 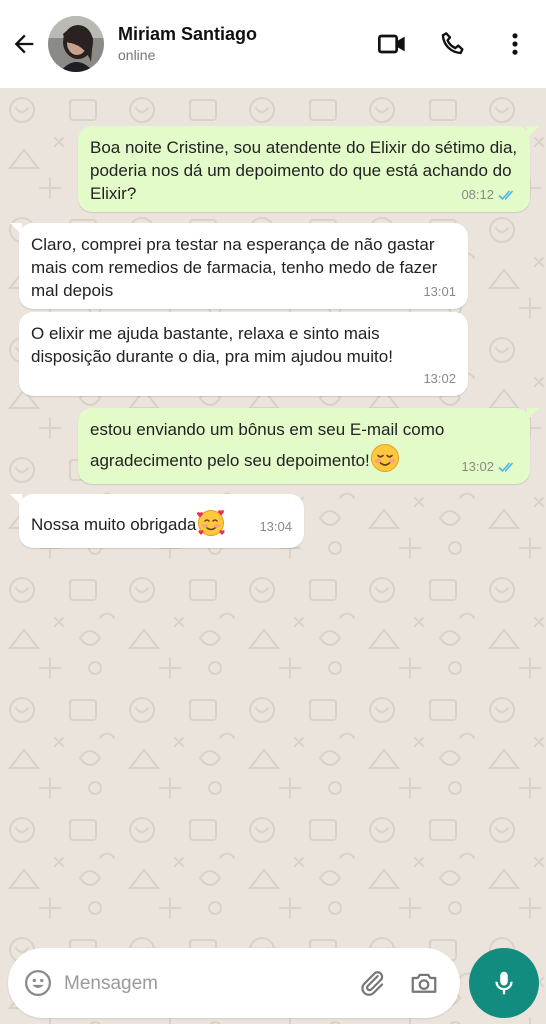 I want to click on more-vertical-icon, so click(x=515, y=44).